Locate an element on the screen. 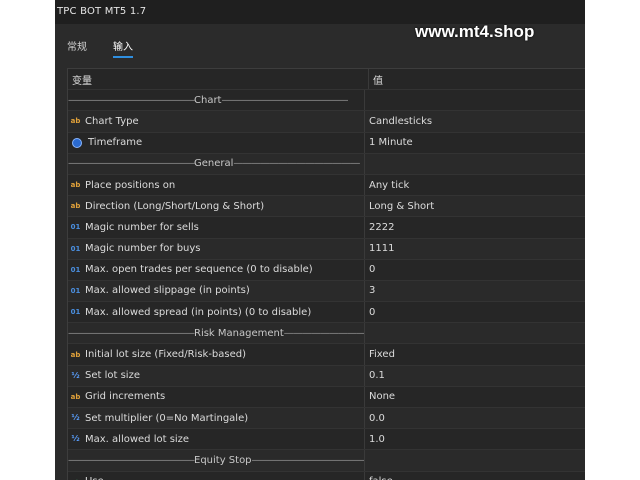 The image size is (640, 480). param-value-cell: Candlesticks is located at coordinates (475, 121).